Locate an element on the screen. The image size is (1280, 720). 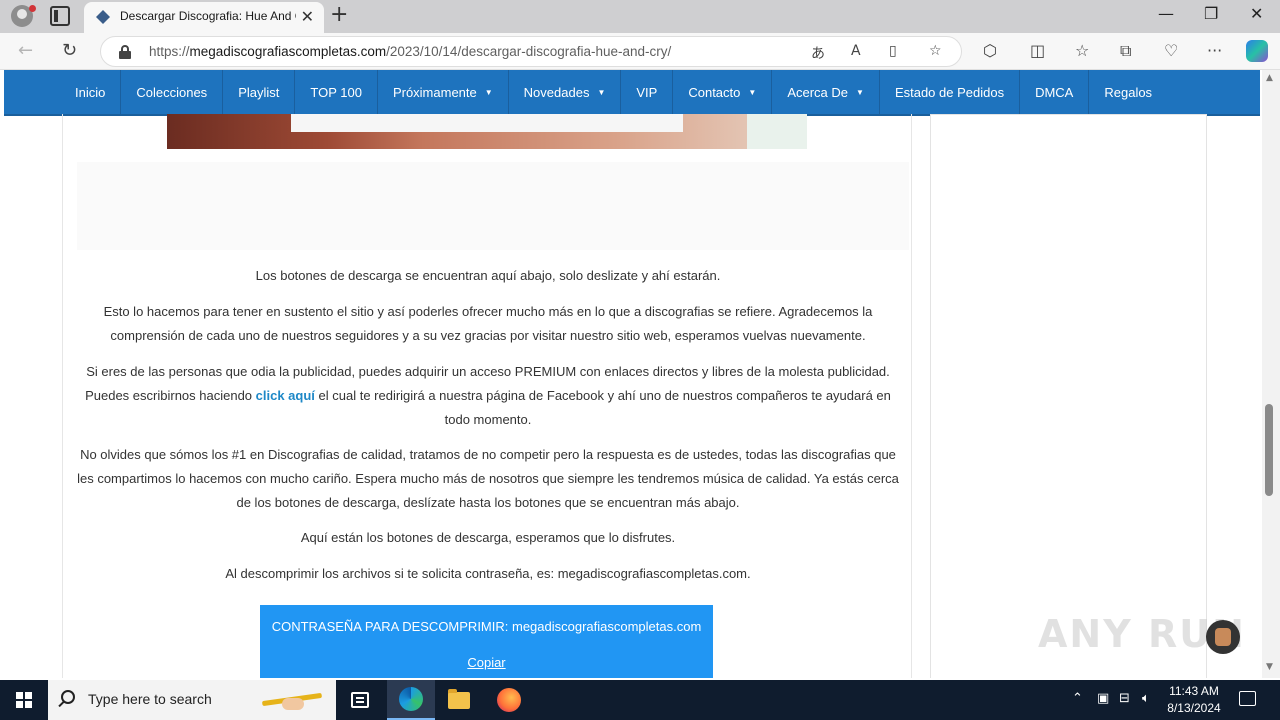
task-view-icon is located at coordinates (360, 700).